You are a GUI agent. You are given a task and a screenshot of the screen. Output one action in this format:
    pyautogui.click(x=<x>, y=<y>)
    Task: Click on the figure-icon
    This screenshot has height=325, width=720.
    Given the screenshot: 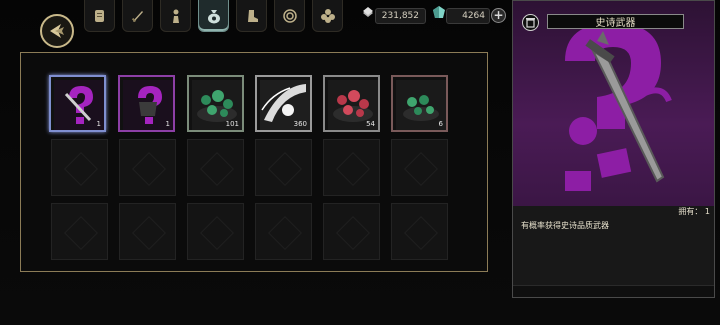 What is the action you would take?
    pyautogui.click(x=175, y=16)
    